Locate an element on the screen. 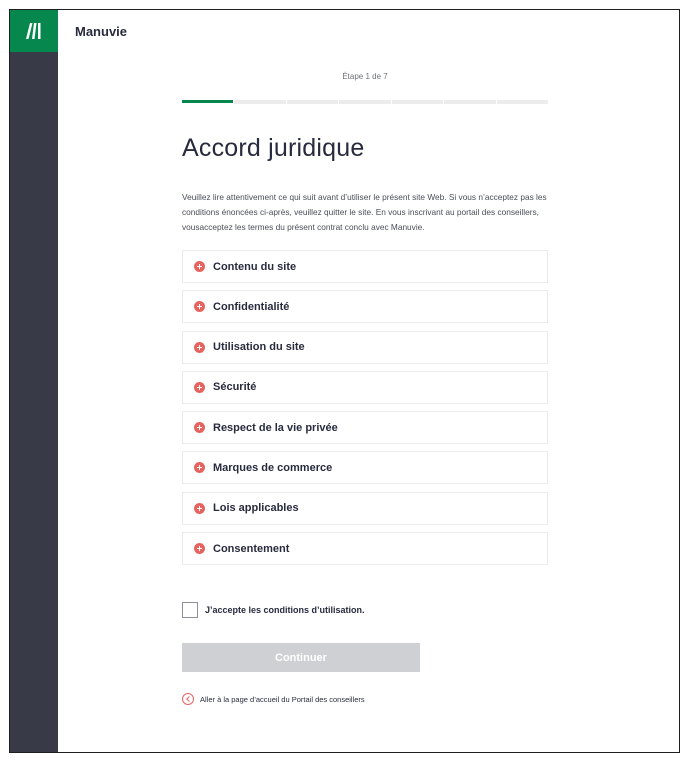  top-bar: Manuvie is located at coordinates (368, 31).